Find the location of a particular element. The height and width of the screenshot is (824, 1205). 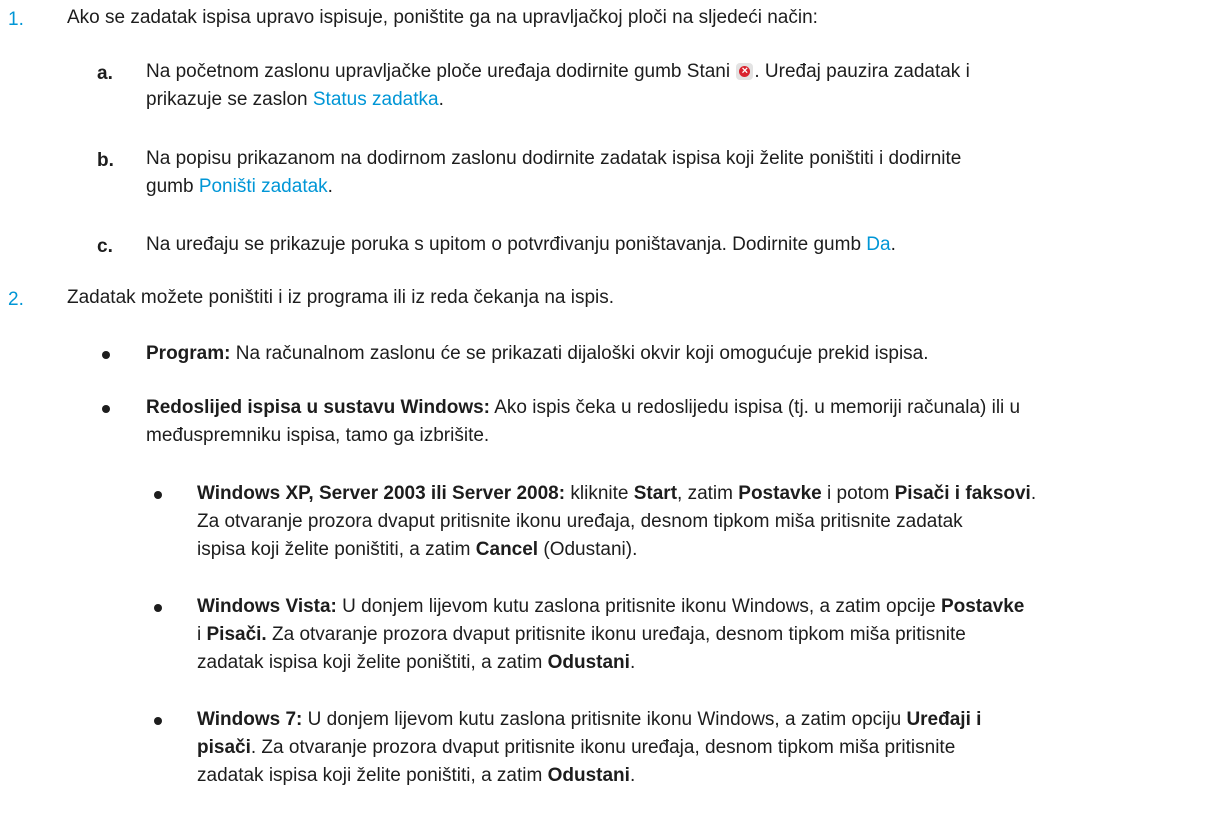

da-link: Da is located at coordinates (878, 244).